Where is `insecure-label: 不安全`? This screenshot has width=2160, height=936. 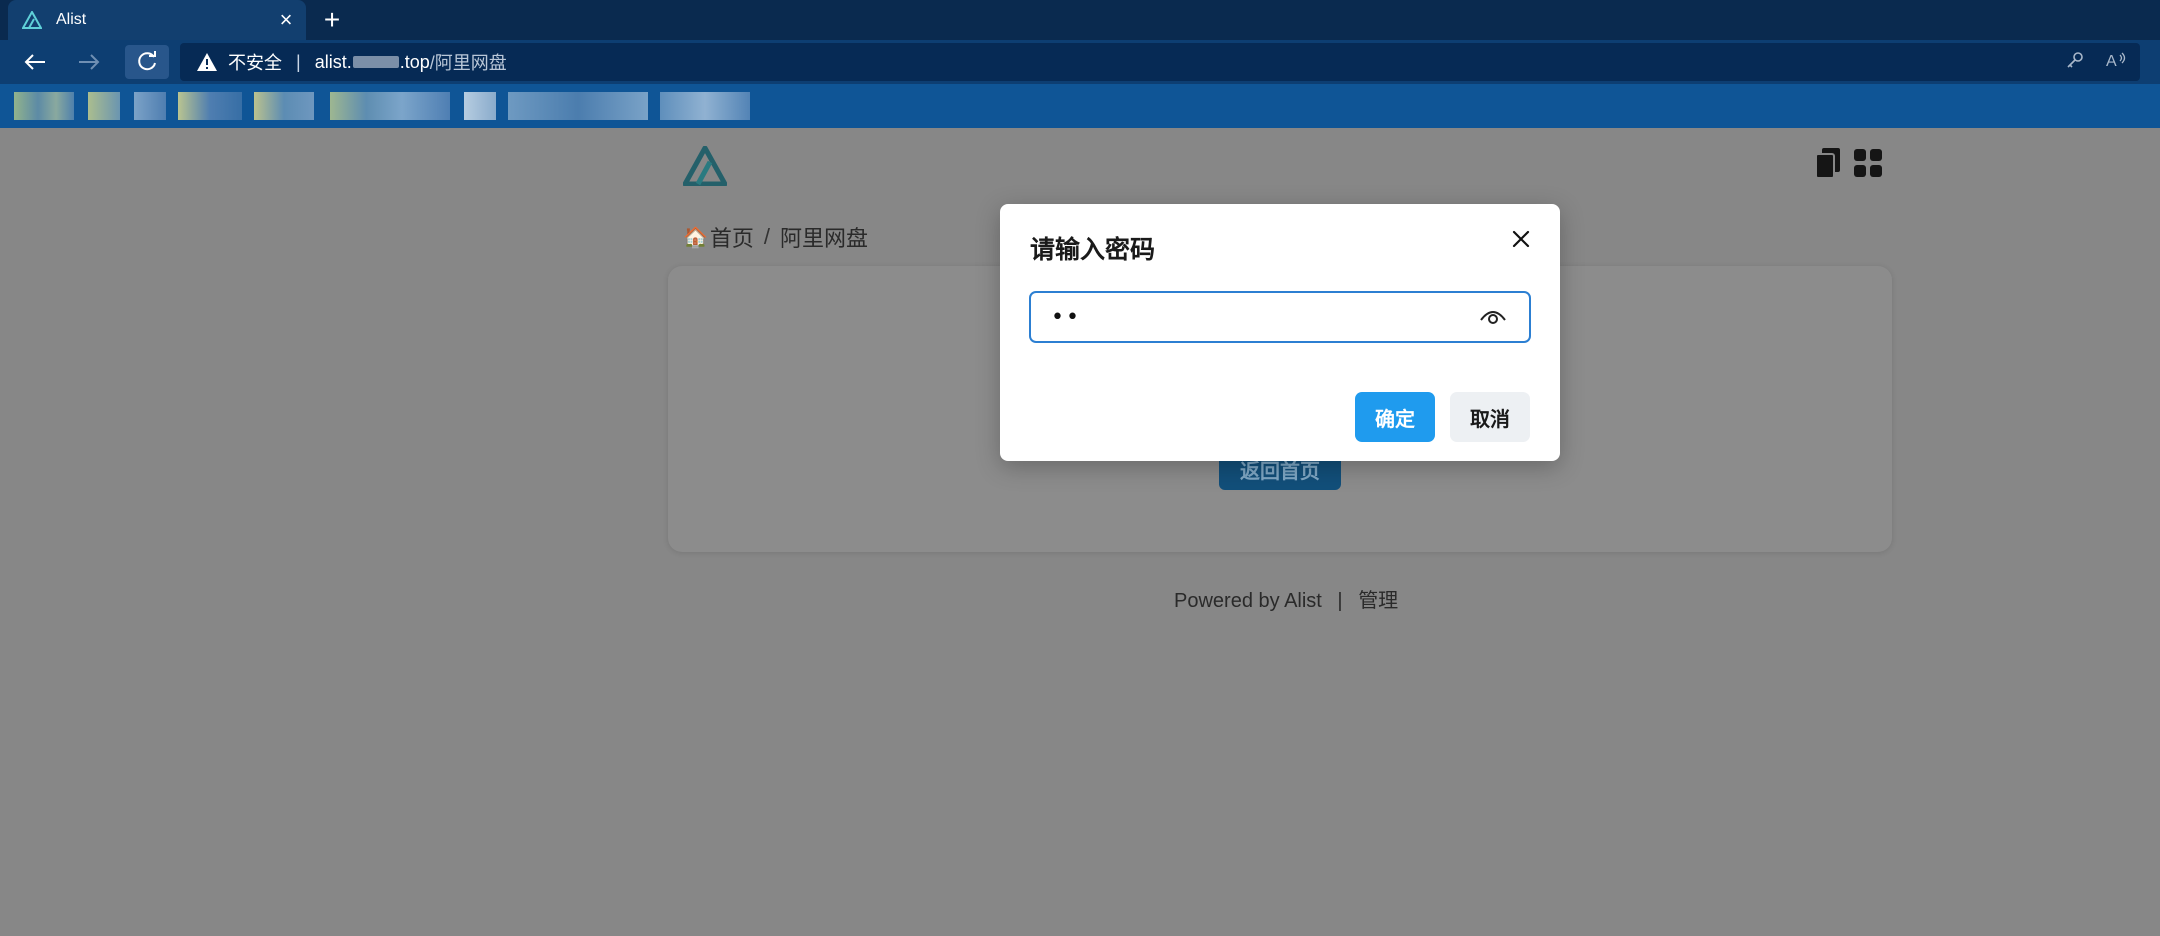
insecure-label: 不安全 is located at coordinates (255, 62).